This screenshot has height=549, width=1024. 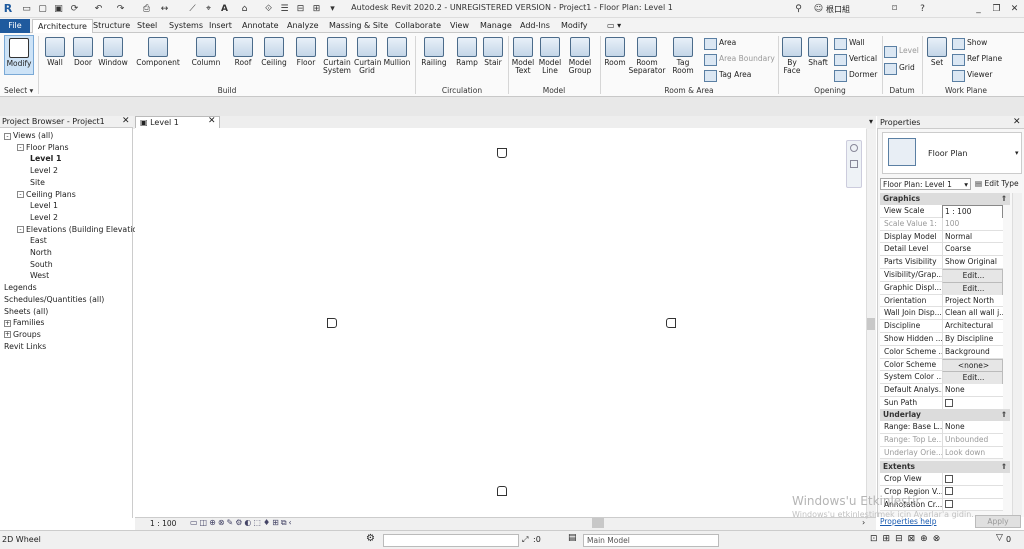 I want to click on modify-button: Modify, so click(x=19, y=55).